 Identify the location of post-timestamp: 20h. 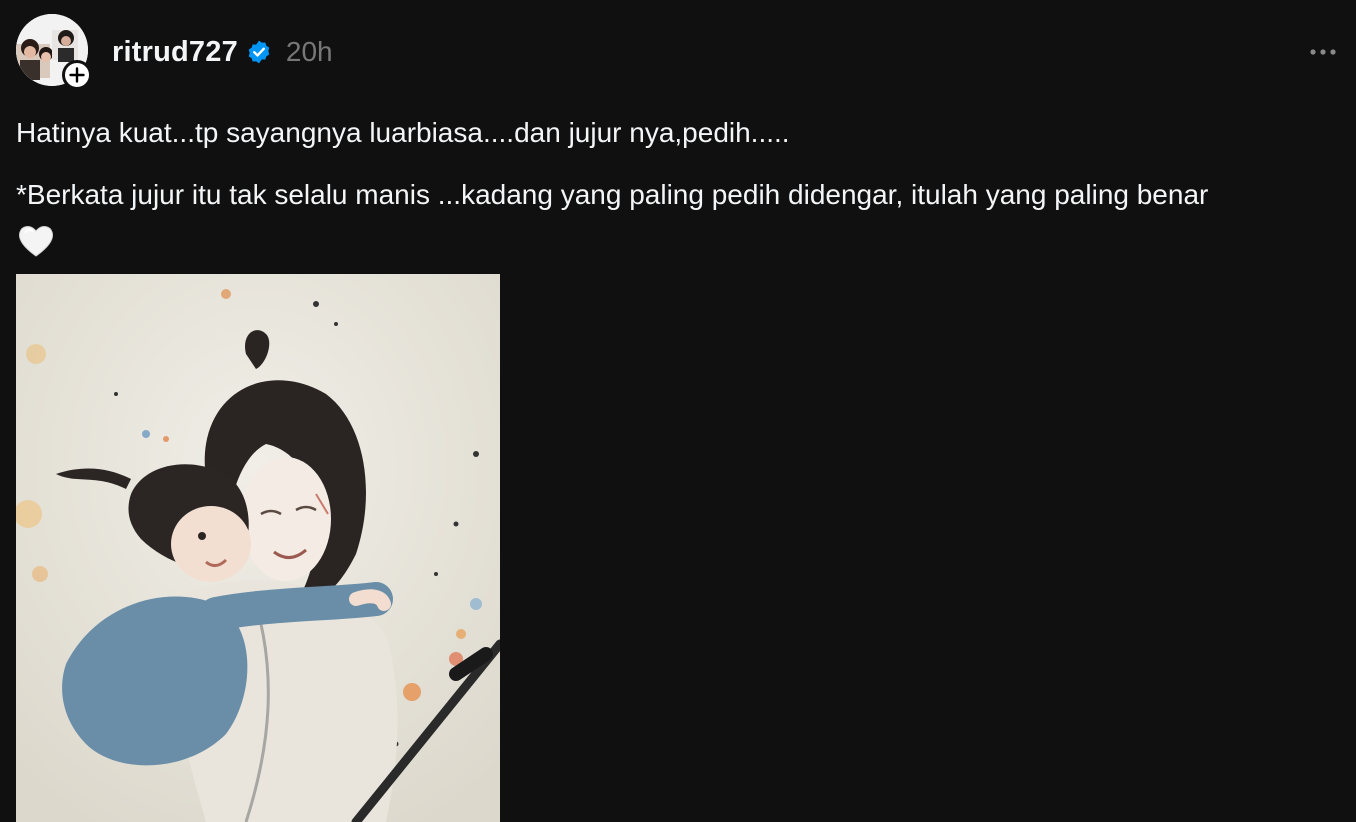
(309, 51).